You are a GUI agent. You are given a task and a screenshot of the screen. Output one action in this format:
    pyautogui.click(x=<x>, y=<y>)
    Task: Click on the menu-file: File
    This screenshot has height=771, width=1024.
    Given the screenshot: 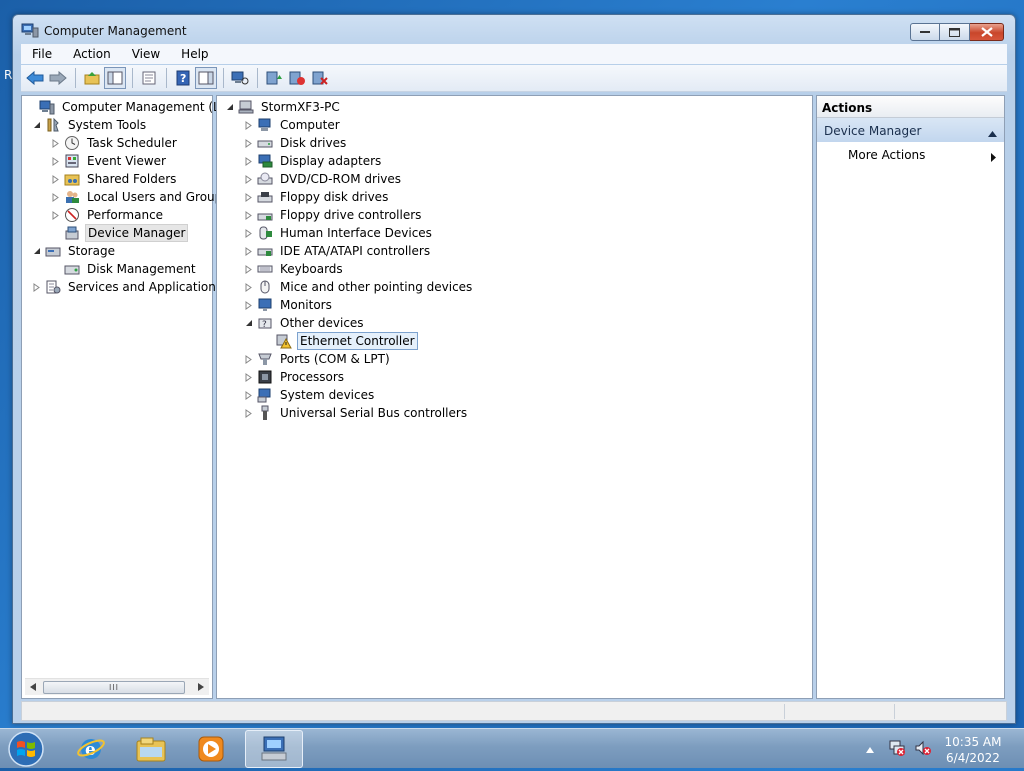 What is the action you would take?
    pyautogui.click(x=41, y=54)
    